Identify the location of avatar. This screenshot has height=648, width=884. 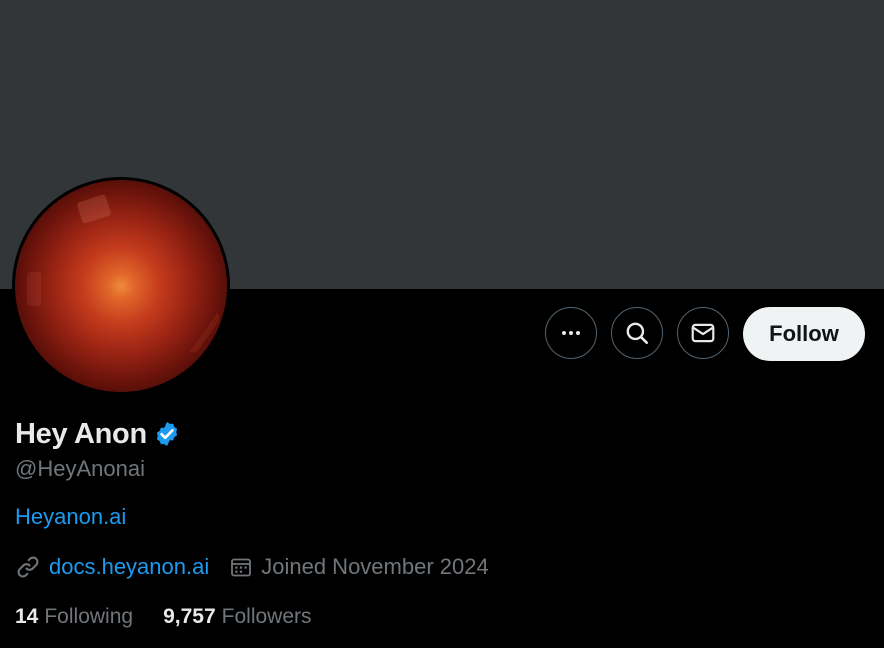
(121, 286).